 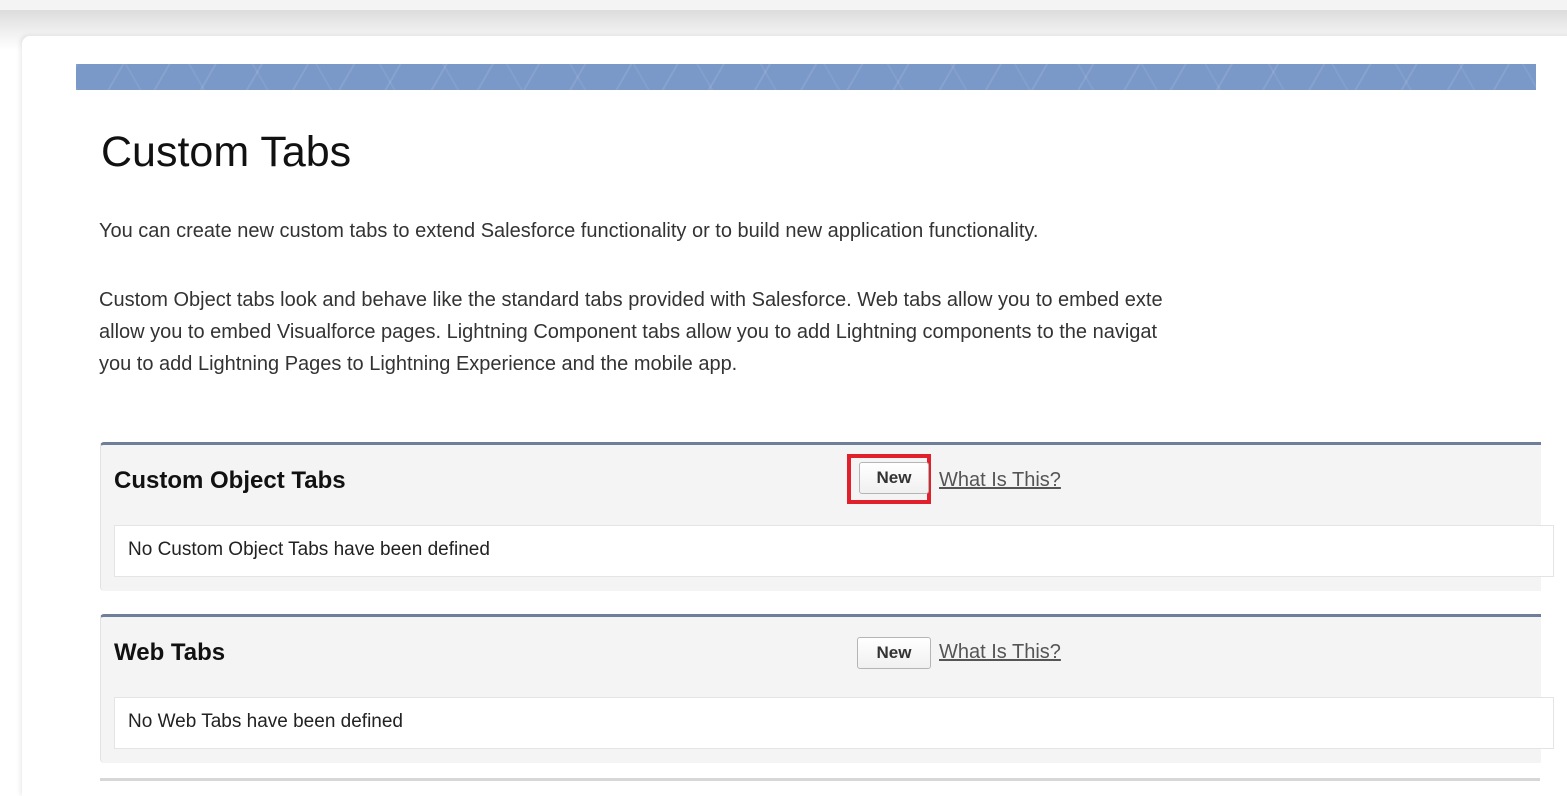 I want to click on section-header: Web Tabs New What Is This?, so click(x=821, y=655).